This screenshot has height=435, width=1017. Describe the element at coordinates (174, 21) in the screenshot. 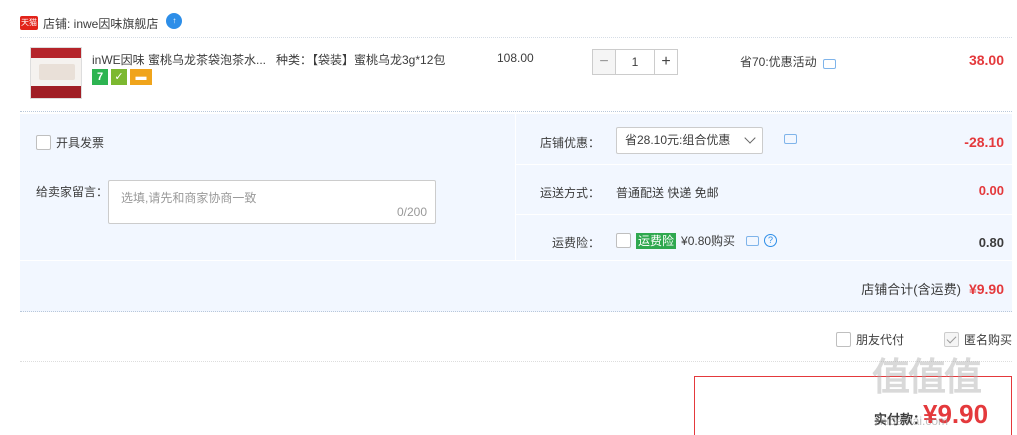

I see `wangwang-chat-icon: ↑` at that location.